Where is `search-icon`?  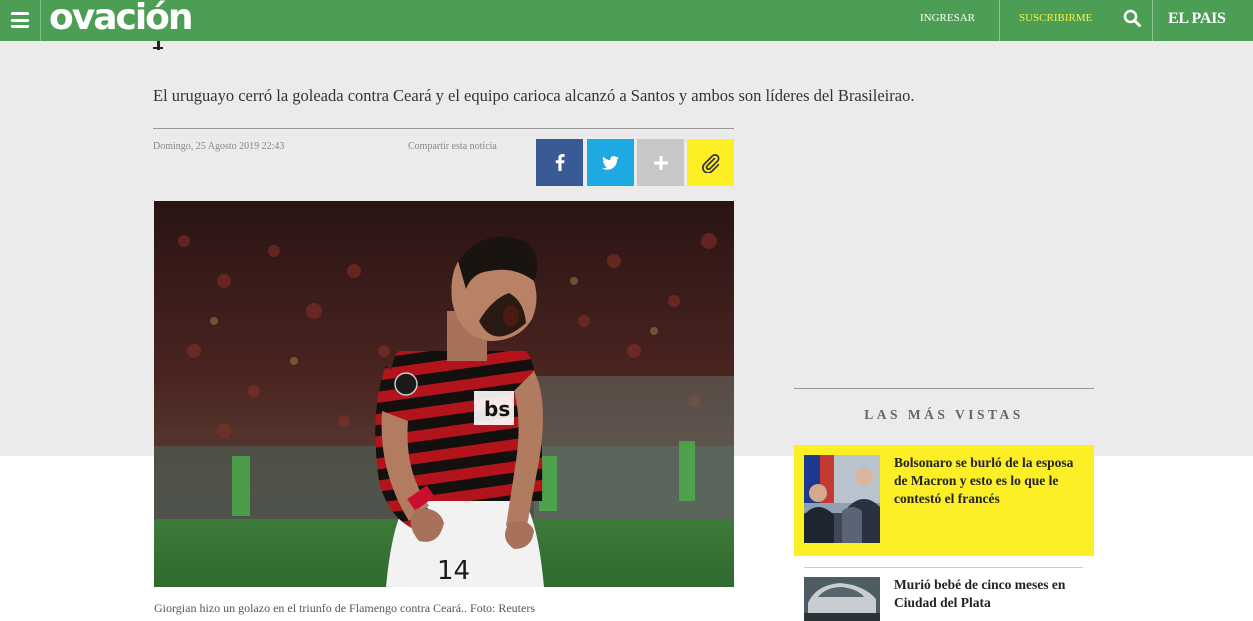
search-icon is located at coordinates (1132, 18).